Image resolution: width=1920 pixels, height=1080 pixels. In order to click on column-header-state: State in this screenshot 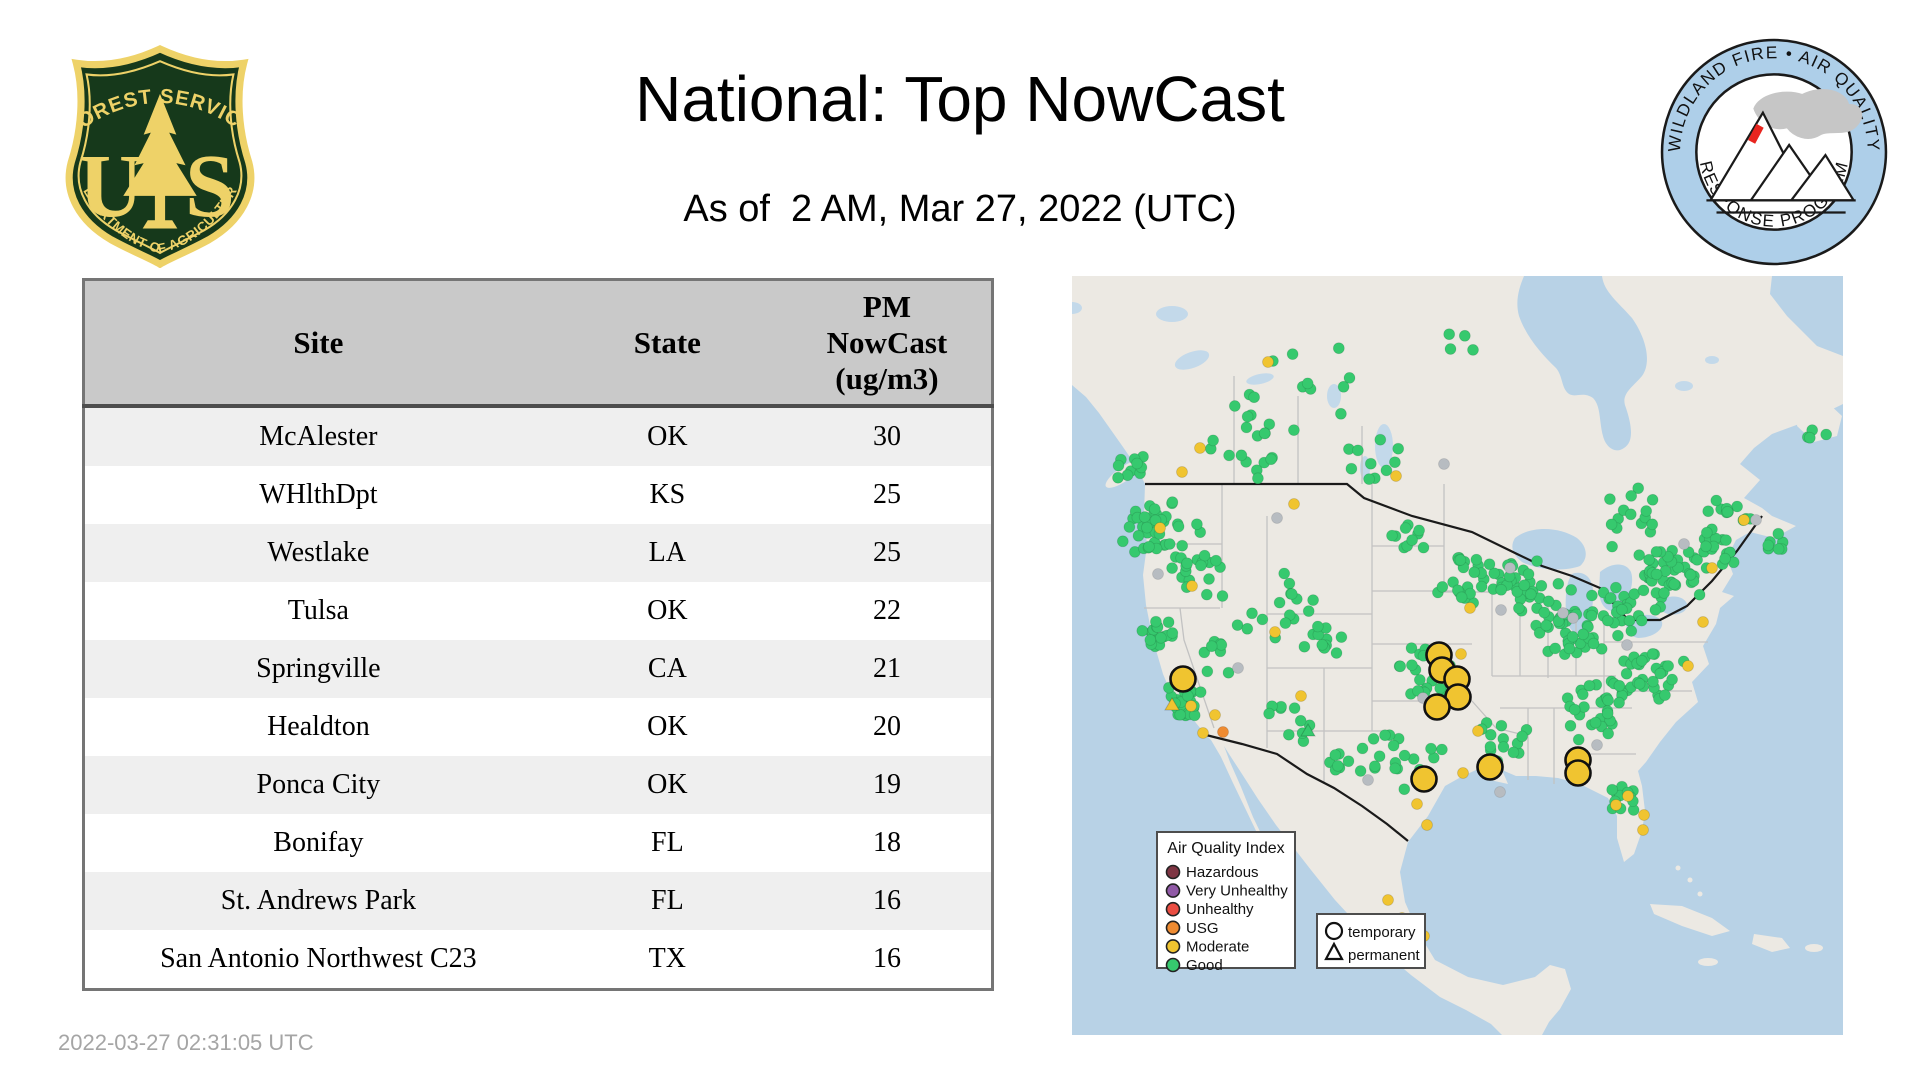, I will do `click(667, 343)`.